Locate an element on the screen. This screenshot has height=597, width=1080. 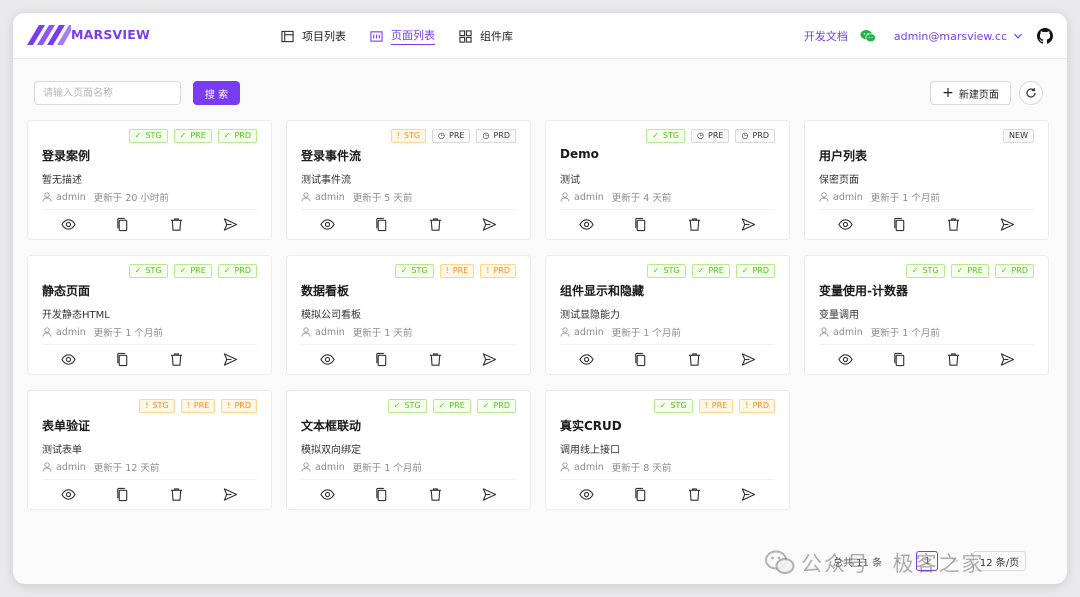
nav-project-list: 项目列表 is located at coordinates (313, 36).